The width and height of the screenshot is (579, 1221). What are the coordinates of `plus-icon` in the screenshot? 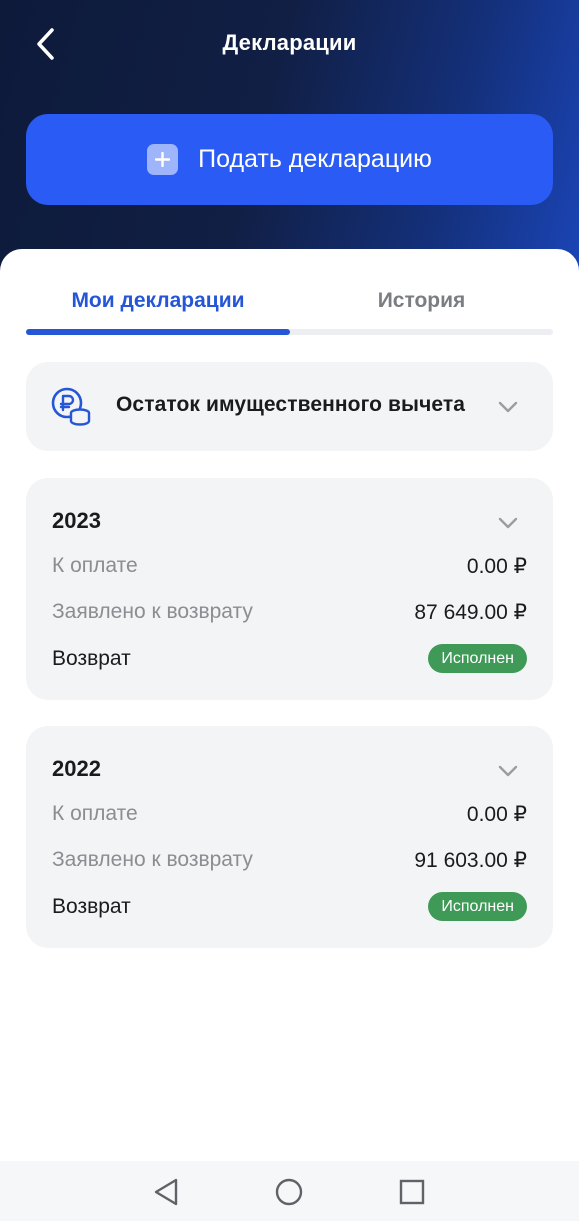 It's located at (163, 159).